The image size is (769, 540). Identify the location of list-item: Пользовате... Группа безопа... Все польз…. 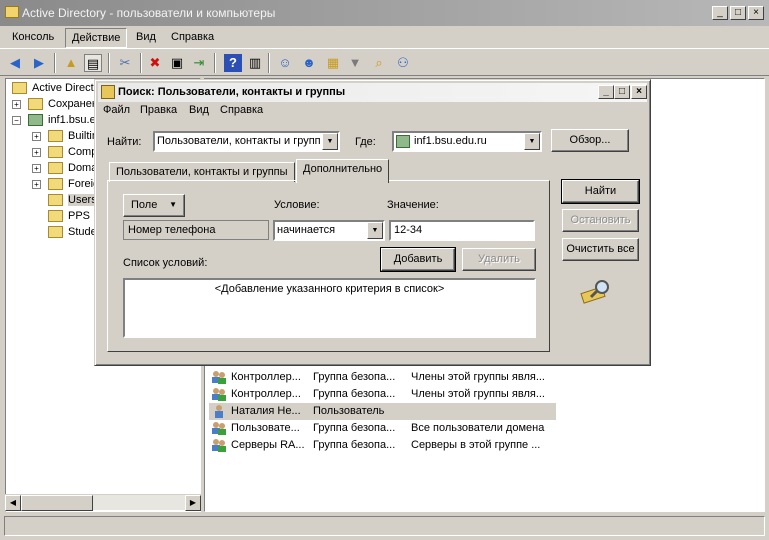
(382, 428).